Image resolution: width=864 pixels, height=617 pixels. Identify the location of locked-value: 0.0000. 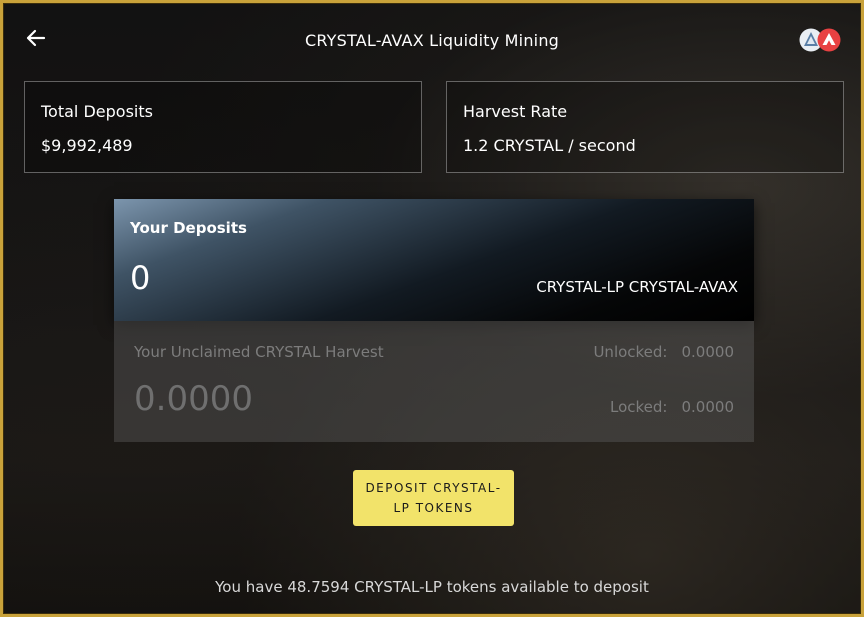
(708, 407).